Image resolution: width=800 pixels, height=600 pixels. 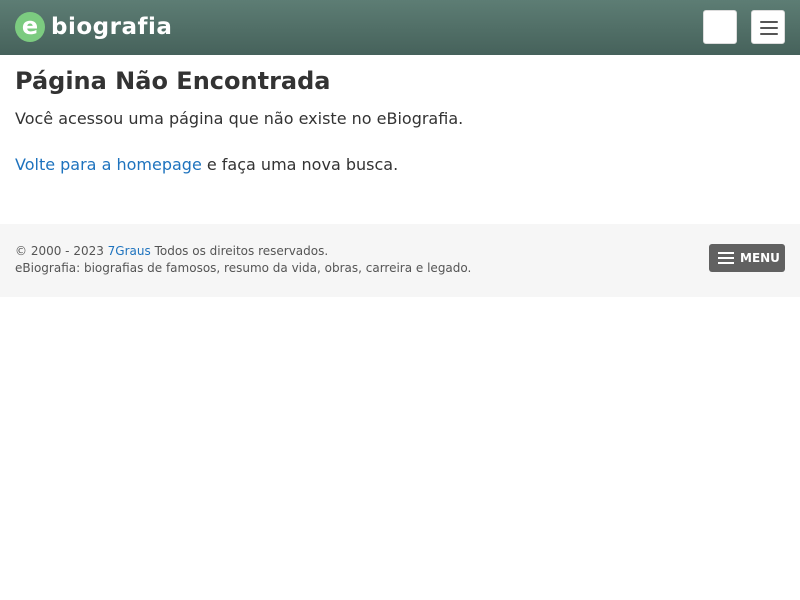 What do you see at coordinates (173, 81) in the screenshot?
I see `page-title: Página Não Encontrada` at bounding box center [173, 81].